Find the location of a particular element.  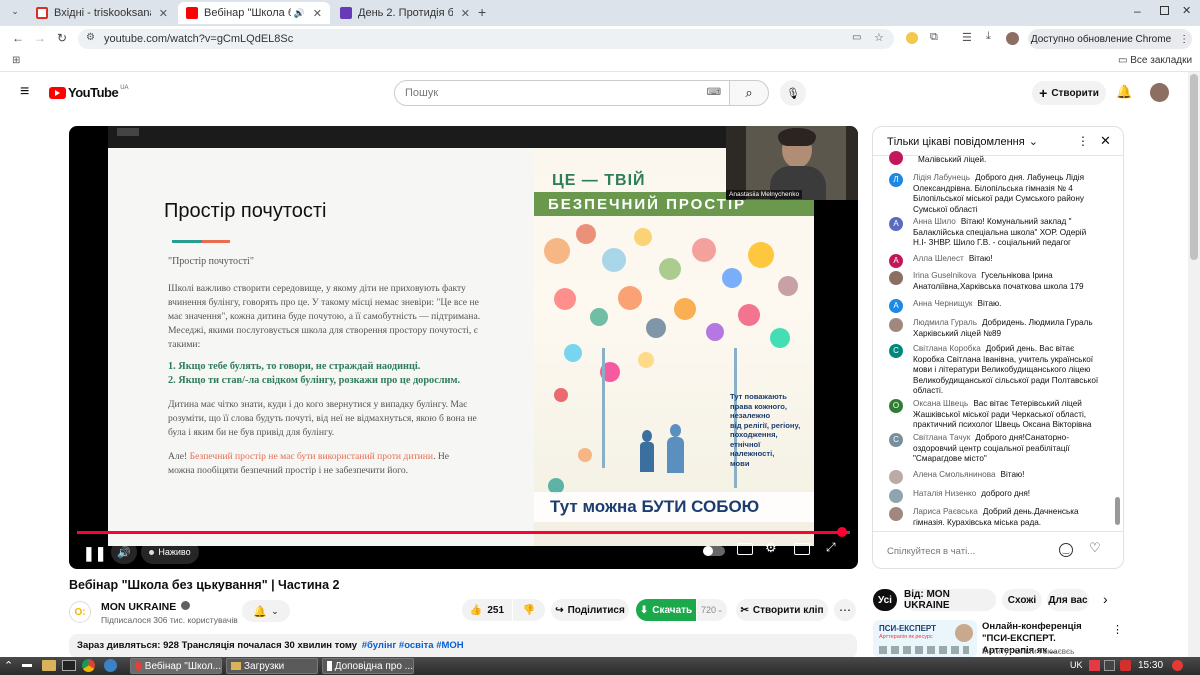

menu-icon: ≡ is located at coordinates (24, 92).